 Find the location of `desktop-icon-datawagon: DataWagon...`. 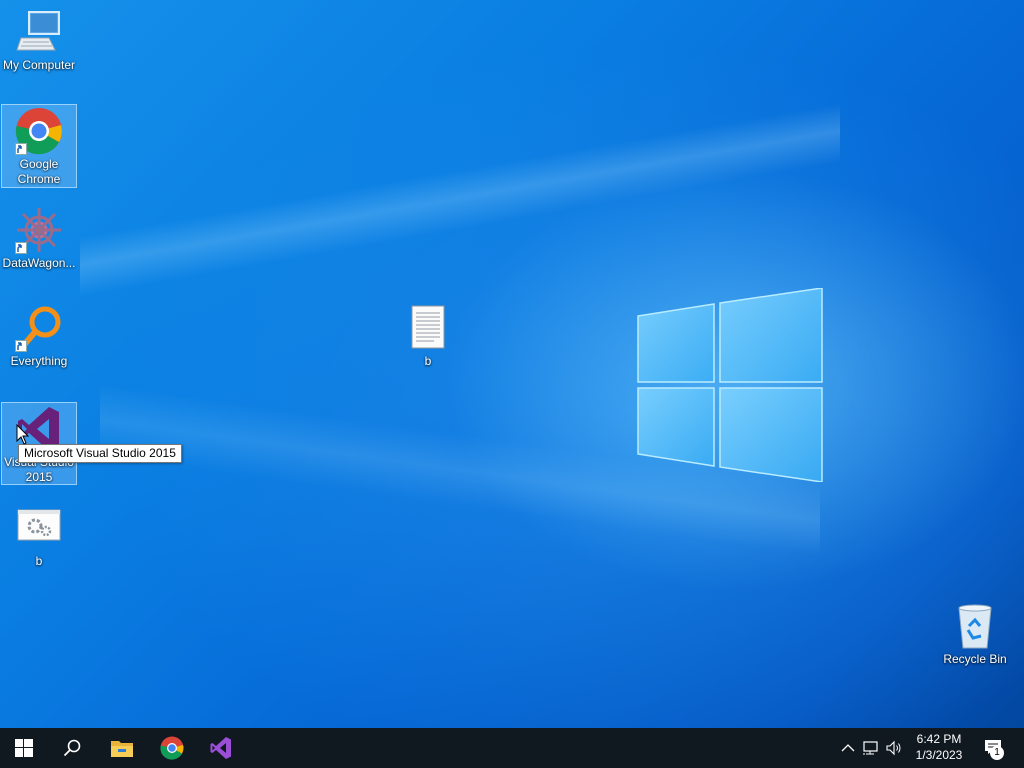

desktop-icon-datawagon: DataWagon... is located at coordinates (39, 238).